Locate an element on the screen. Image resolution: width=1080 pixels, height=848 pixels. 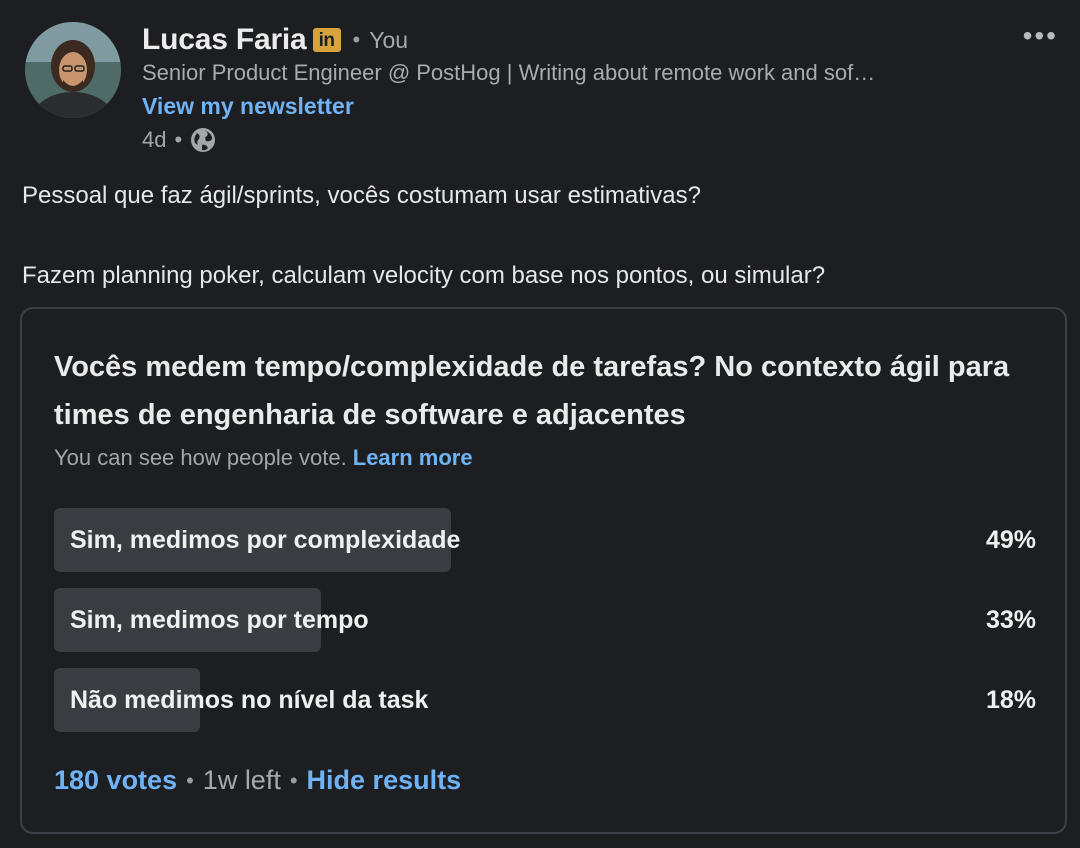
poll-visibility-note: You can see how people vote. Learn more is located at coordinates (263, 458).